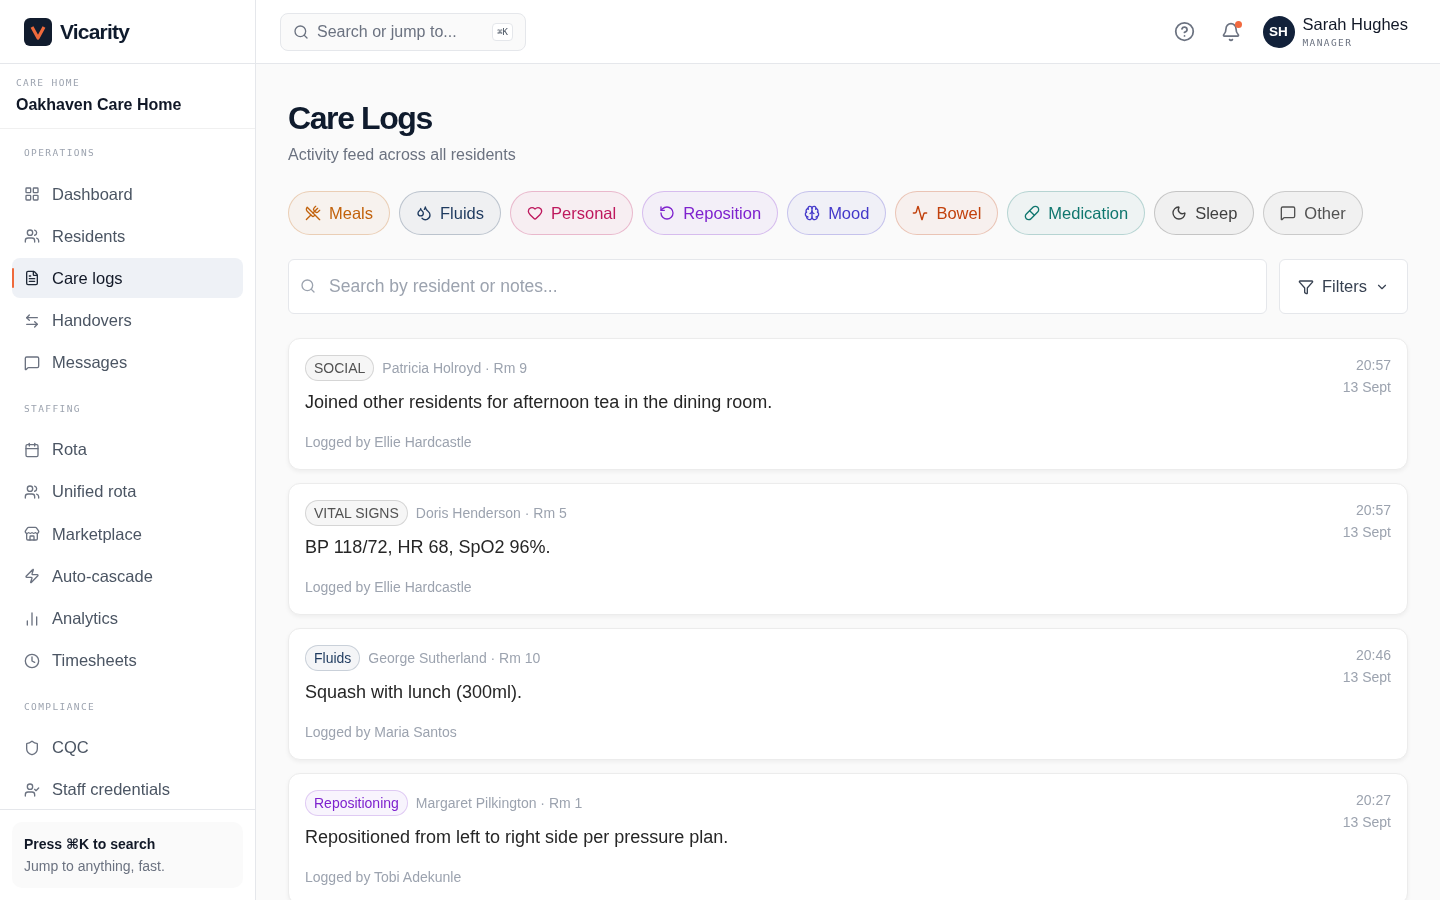 Image resolution: width=1440 pixels, height=900 pixels. Describe the element at coordinates (32, 449) in the screenshot. I see `calendar-icon` at that location.